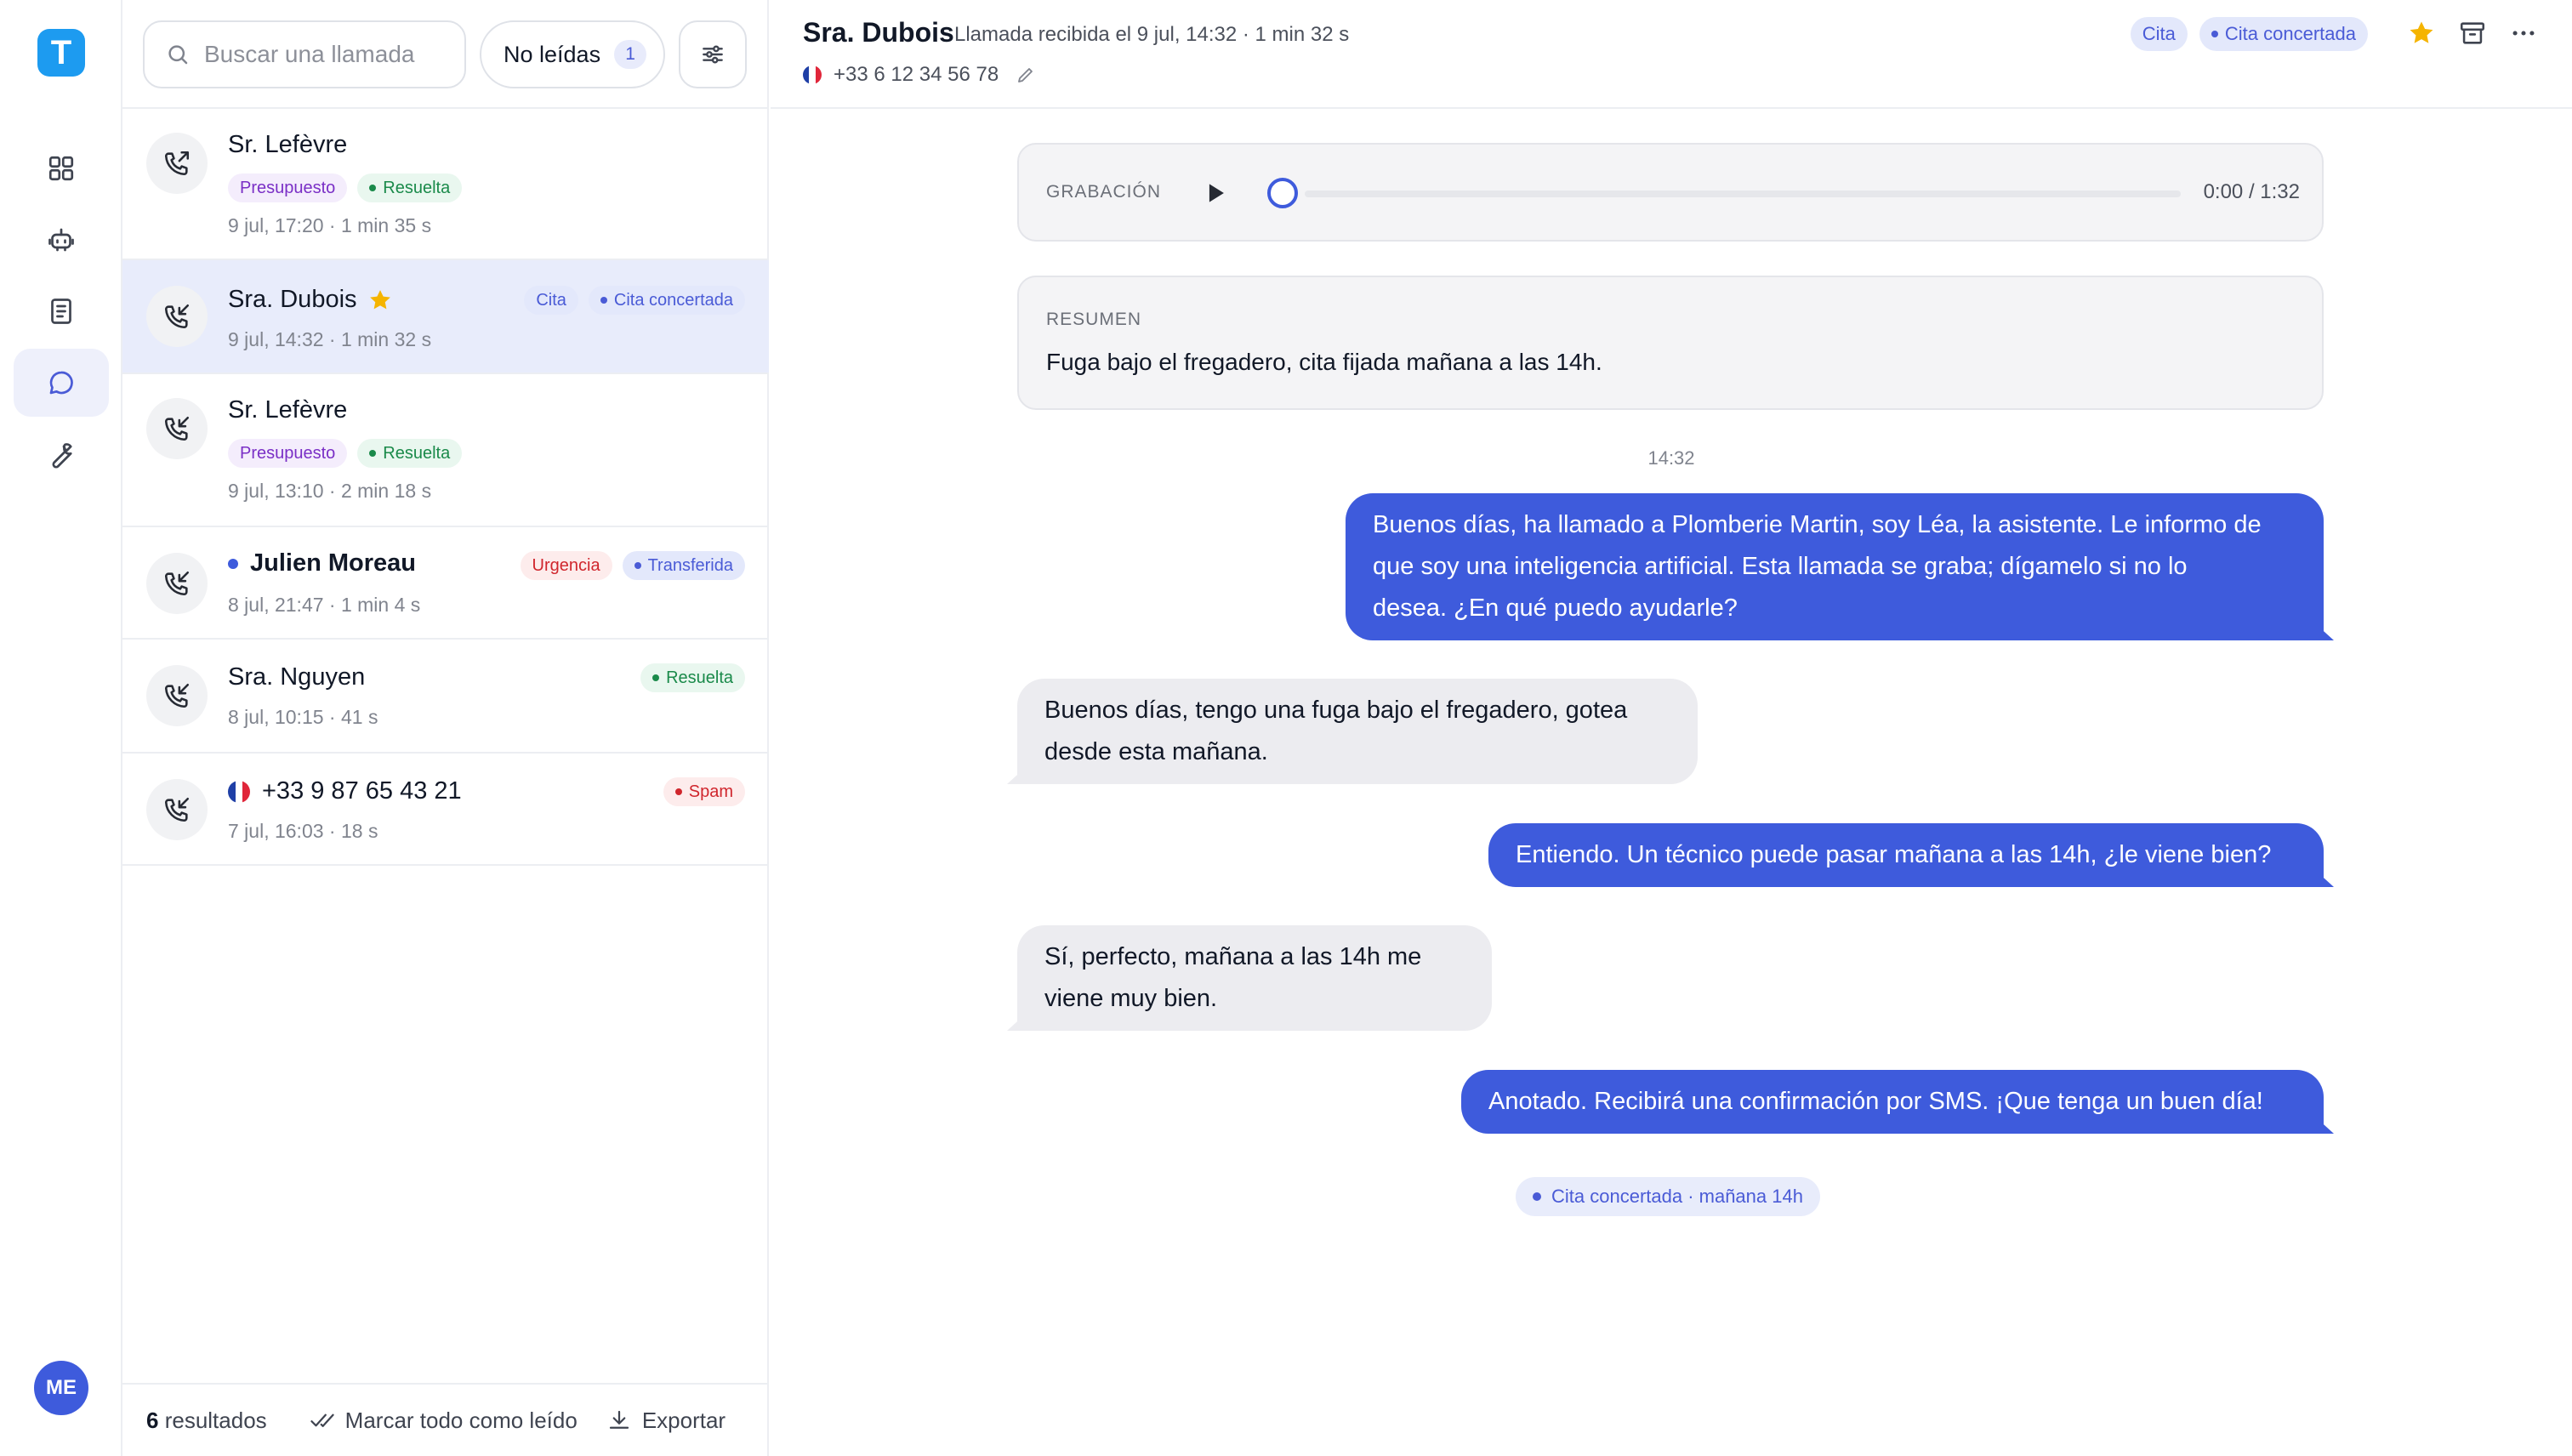 This screenshot has width=2572, height=1456. I want to click on sliders-icon, so click(713, 55).